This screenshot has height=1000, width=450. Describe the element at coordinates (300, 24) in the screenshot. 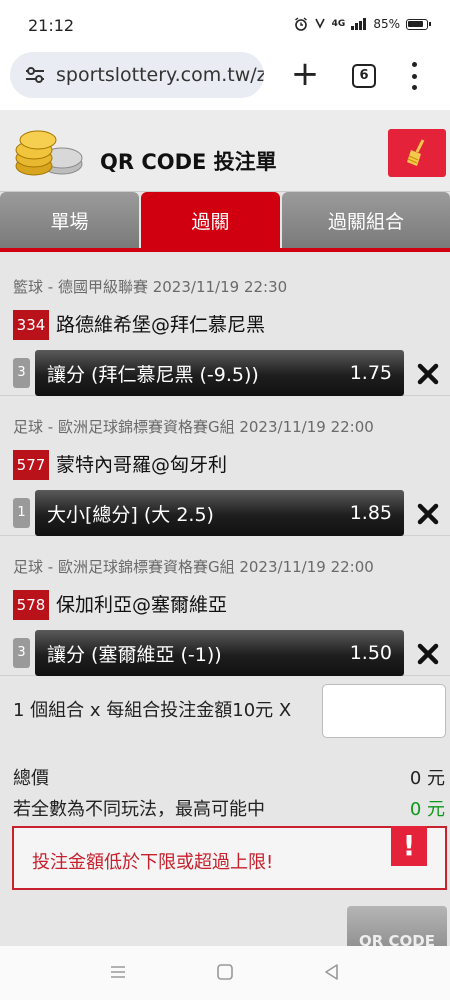

I see `alarm-icon` at that location.